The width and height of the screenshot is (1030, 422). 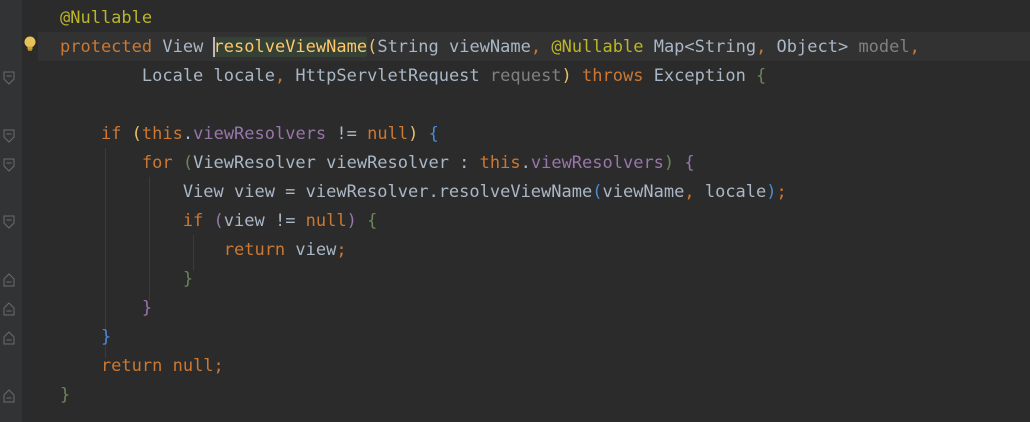 What do you see at coordinates (316, 250) in the screenshot?
I see `code-token: view` at bounding box center [316, 250].